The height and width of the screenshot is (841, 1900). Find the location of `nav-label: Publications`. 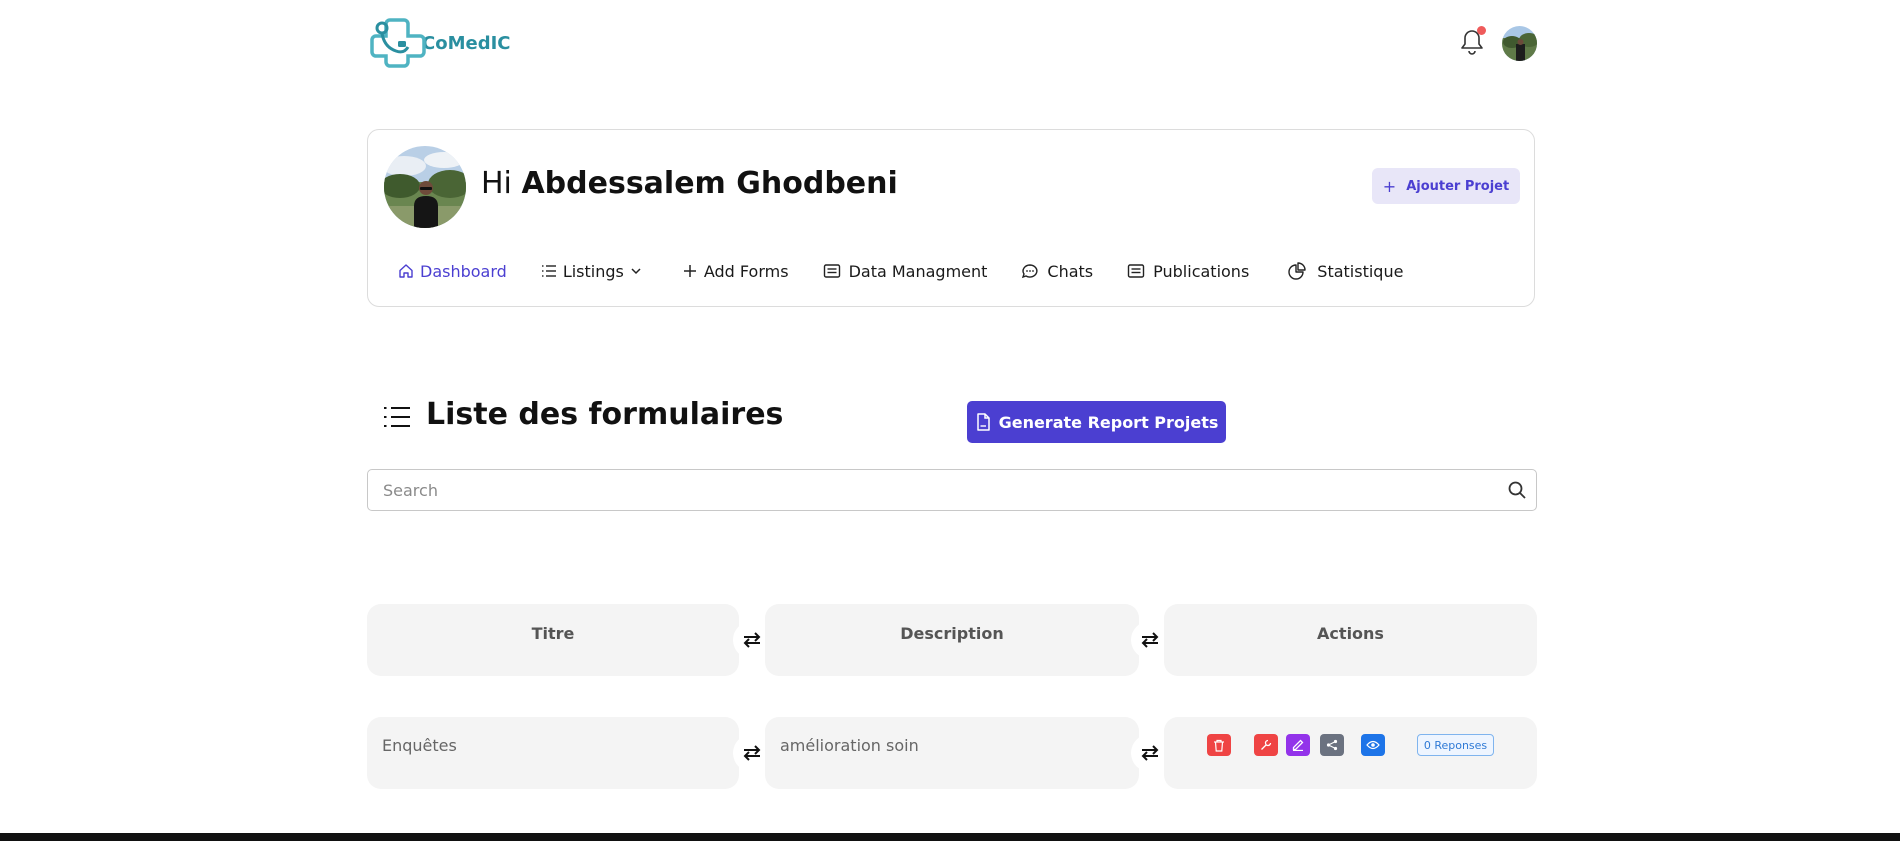

nav-label: Publications is located at coordinates (1201, 271).